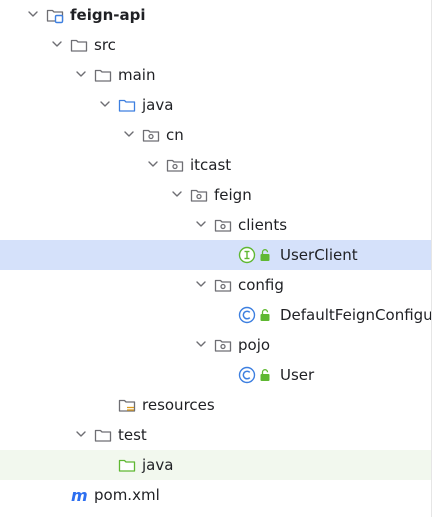 The image size is (439, 517). I want to click on tree-node-label: feign-api, so click(108, 15).